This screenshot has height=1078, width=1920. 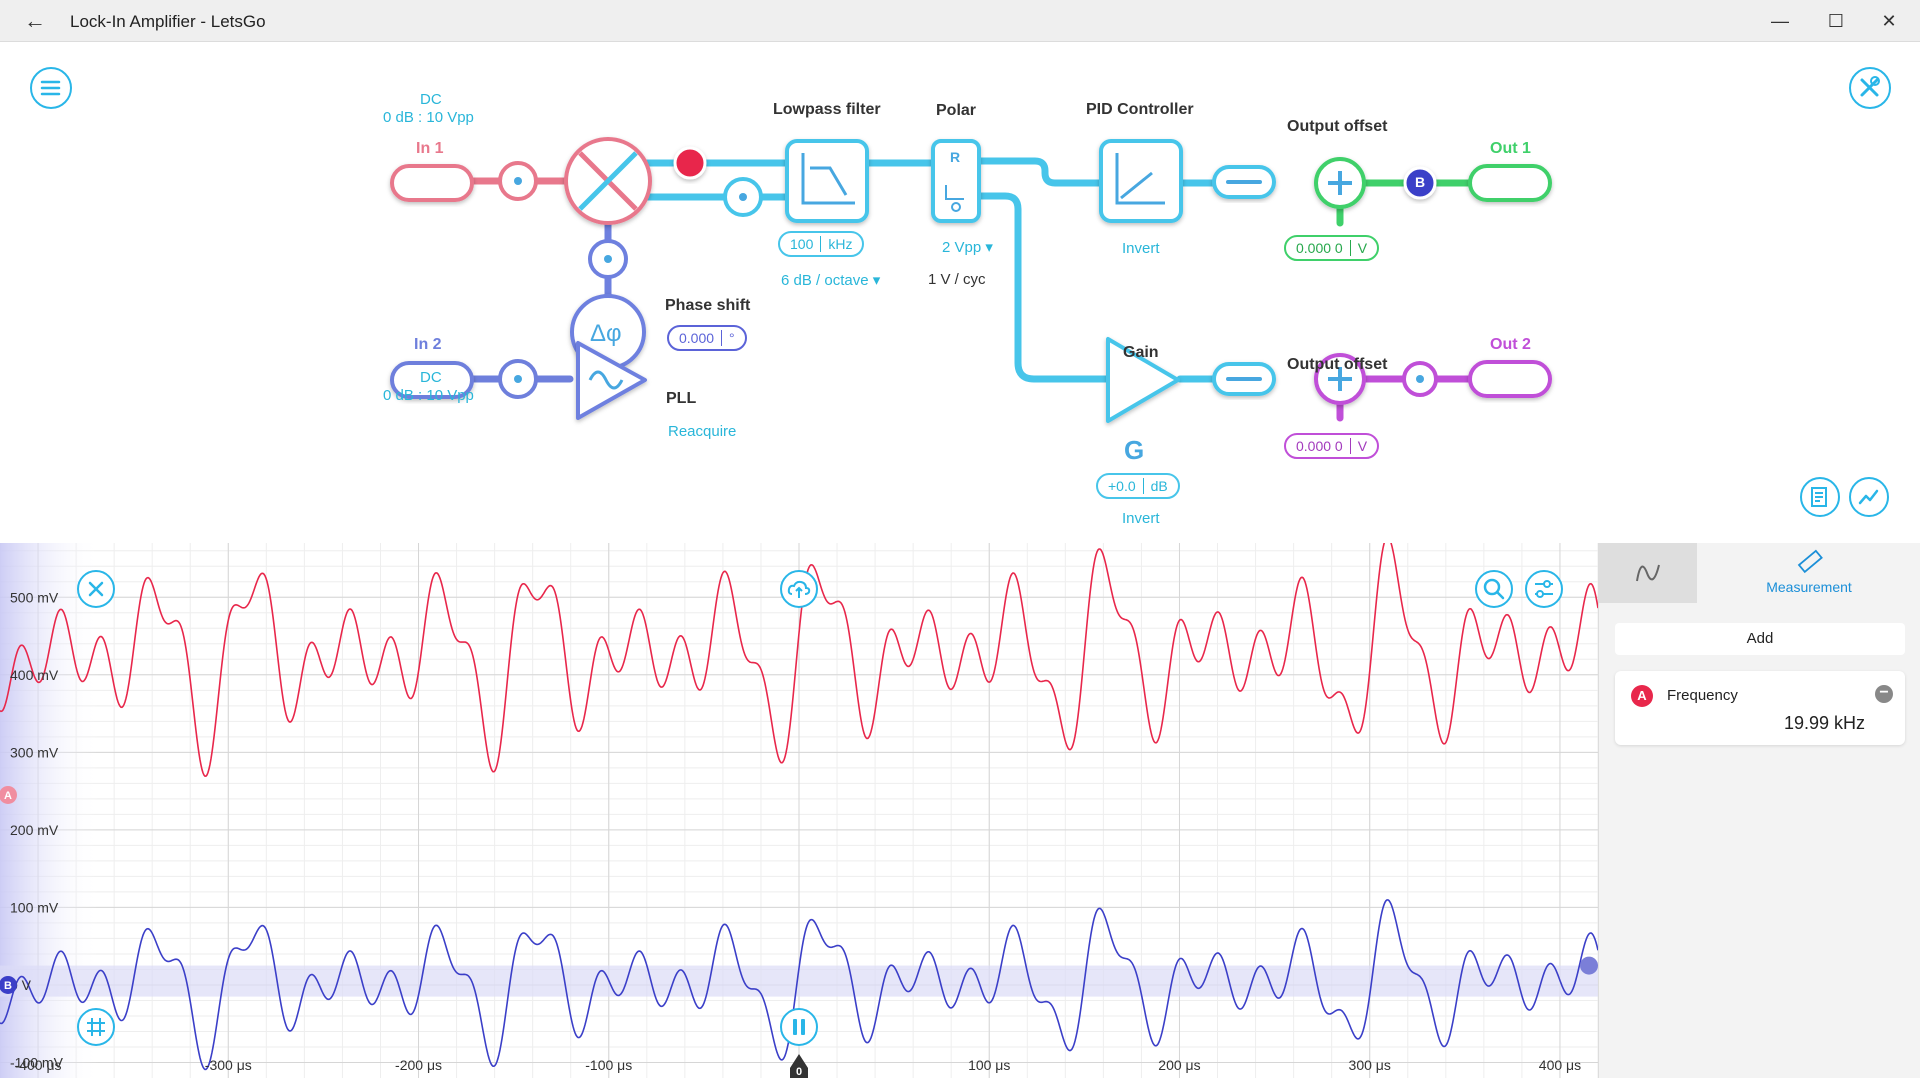 I want to click on probe-a-label: A, so click(x=690, y=120).